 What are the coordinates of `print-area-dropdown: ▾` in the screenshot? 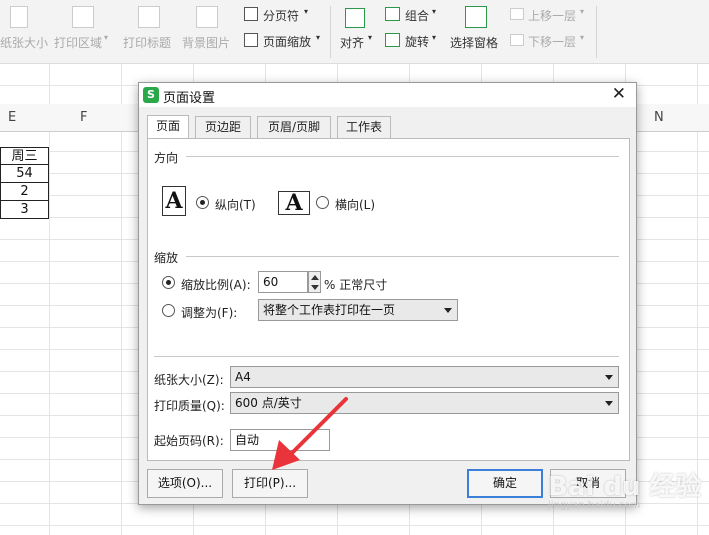 It's located at (106, 37).